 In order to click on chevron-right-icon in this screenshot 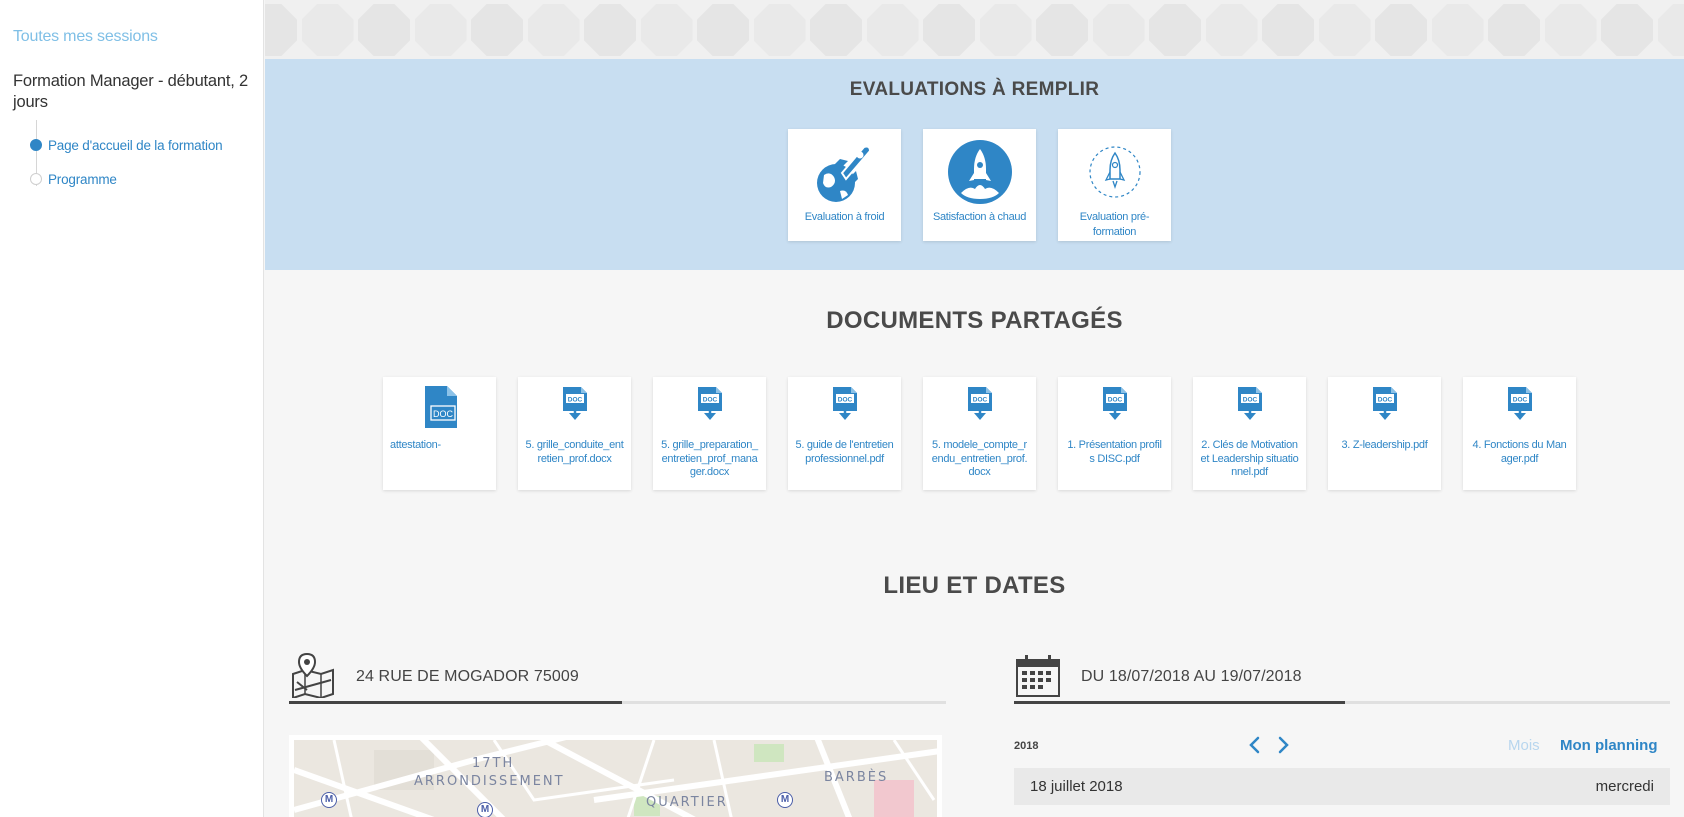, I will do `click(1283, 745)`.